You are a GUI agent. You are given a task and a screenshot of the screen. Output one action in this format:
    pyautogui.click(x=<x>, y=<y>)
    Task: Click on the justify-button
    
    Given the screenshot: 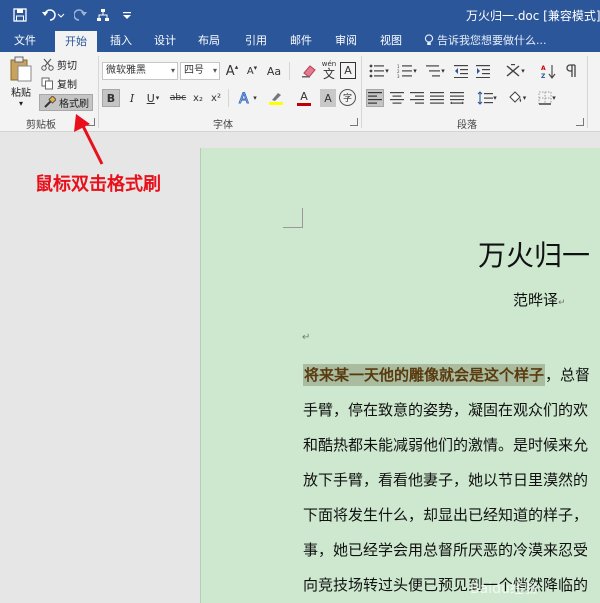 What is the action you would take?
    pyautogui.click(x=437, y=98)
    